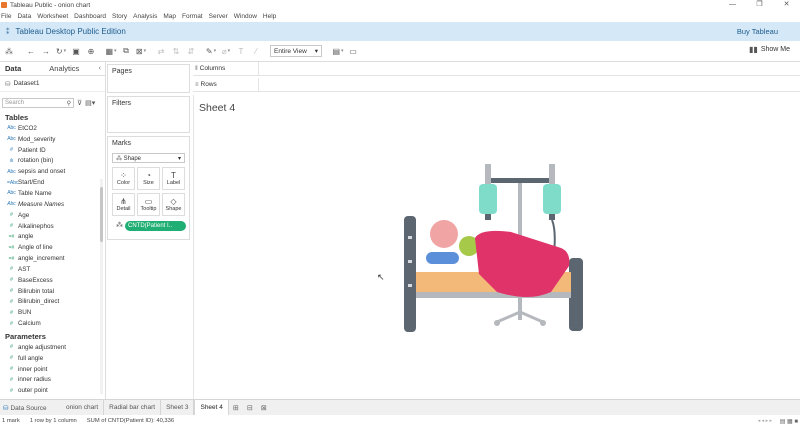 The image size is (800, 427). I want to click on field-item: # Bilirubin_direct, so click(52, 302).